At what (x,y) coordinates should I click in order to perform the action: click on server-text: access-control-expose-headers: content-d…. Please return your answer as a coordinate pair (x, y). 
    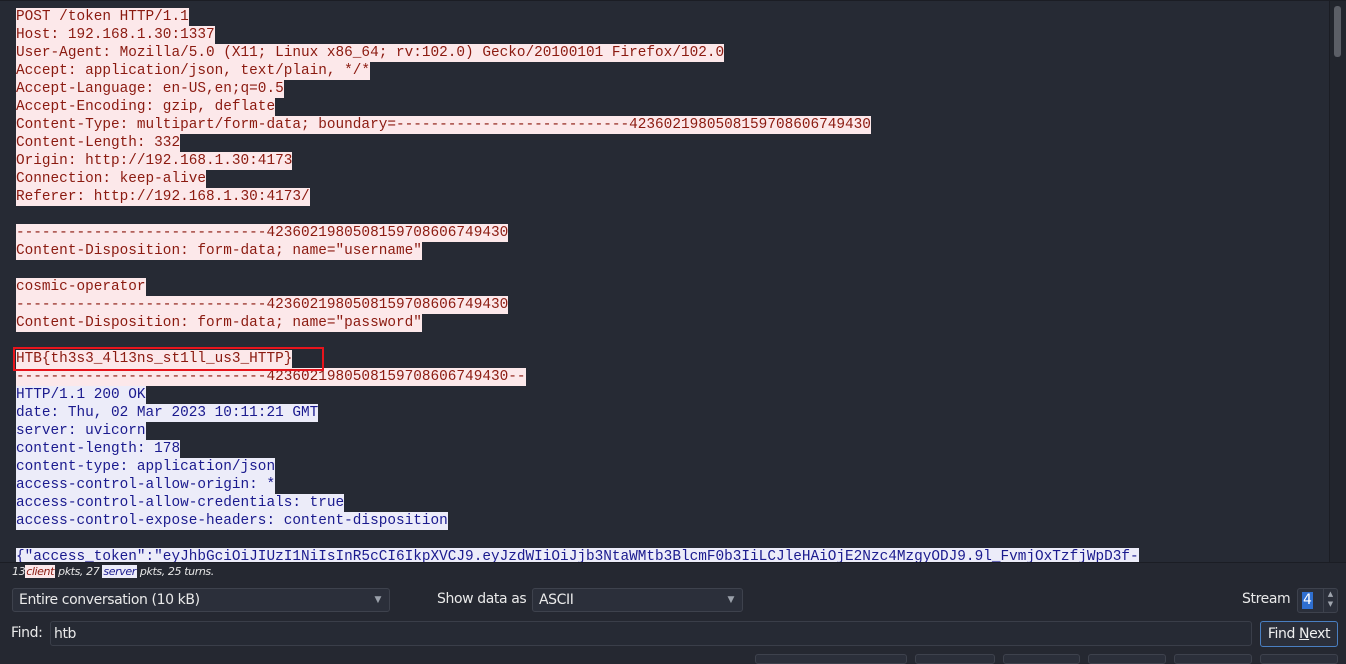
    Looking at the image, I should click on (232, 521).